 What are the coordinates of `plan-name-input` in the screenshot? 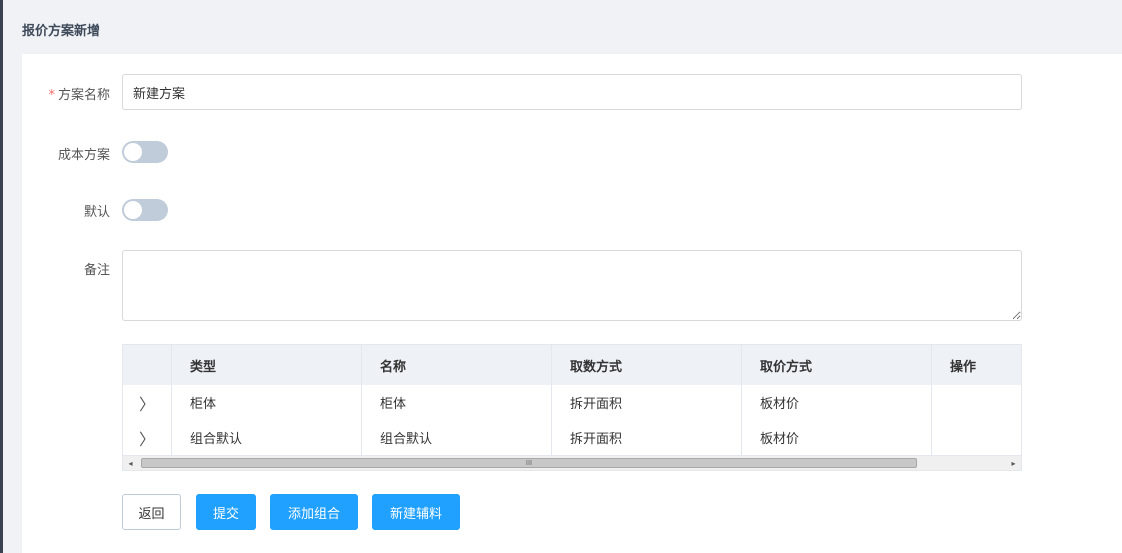 It's located at (572, 92).